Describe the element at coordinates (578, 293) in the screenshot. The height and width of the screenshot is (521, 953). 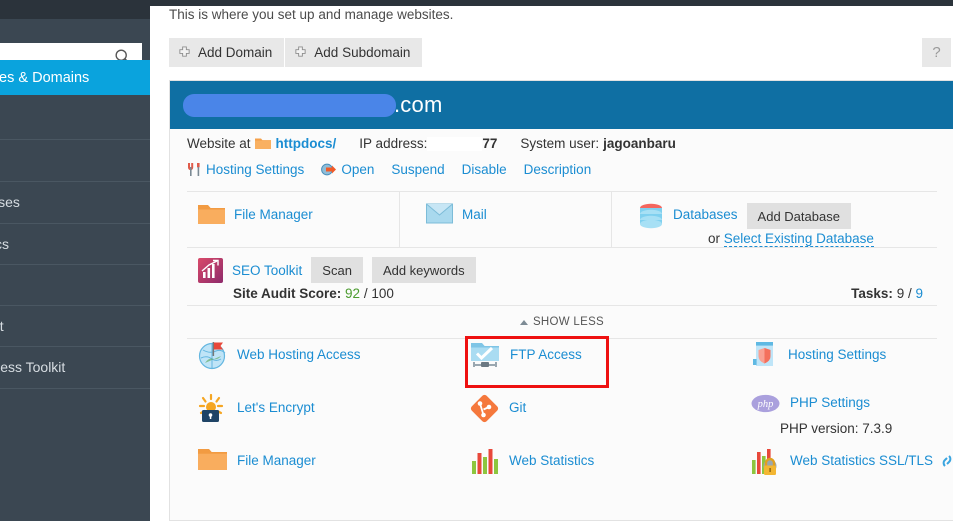
I see `seo-stats: Site Audit Score: 92 / 100 Tasks: 9 / 9` at that location.